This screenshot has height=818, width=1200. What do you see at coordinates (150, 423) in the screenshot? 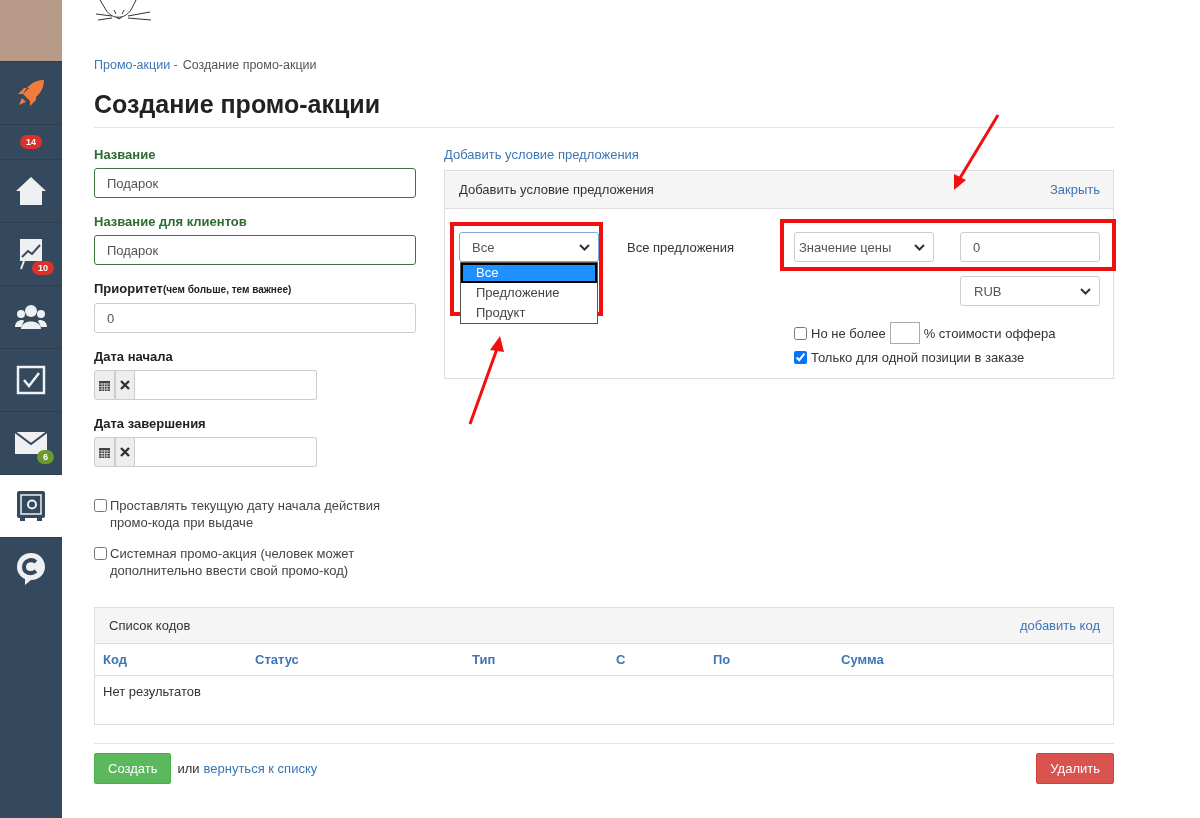
I see `field-label: Дата завершения` at bounding box center [150, 423].